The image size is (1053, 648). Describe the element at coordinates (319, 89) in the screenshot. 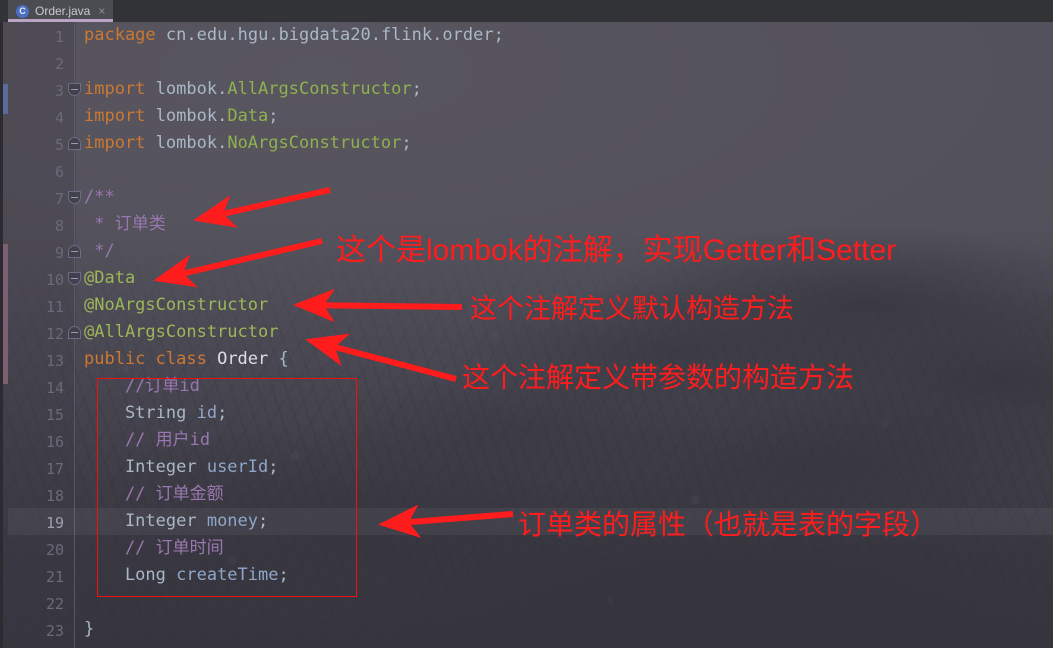

I see `code-token: AllArgsConstructor` at that location.